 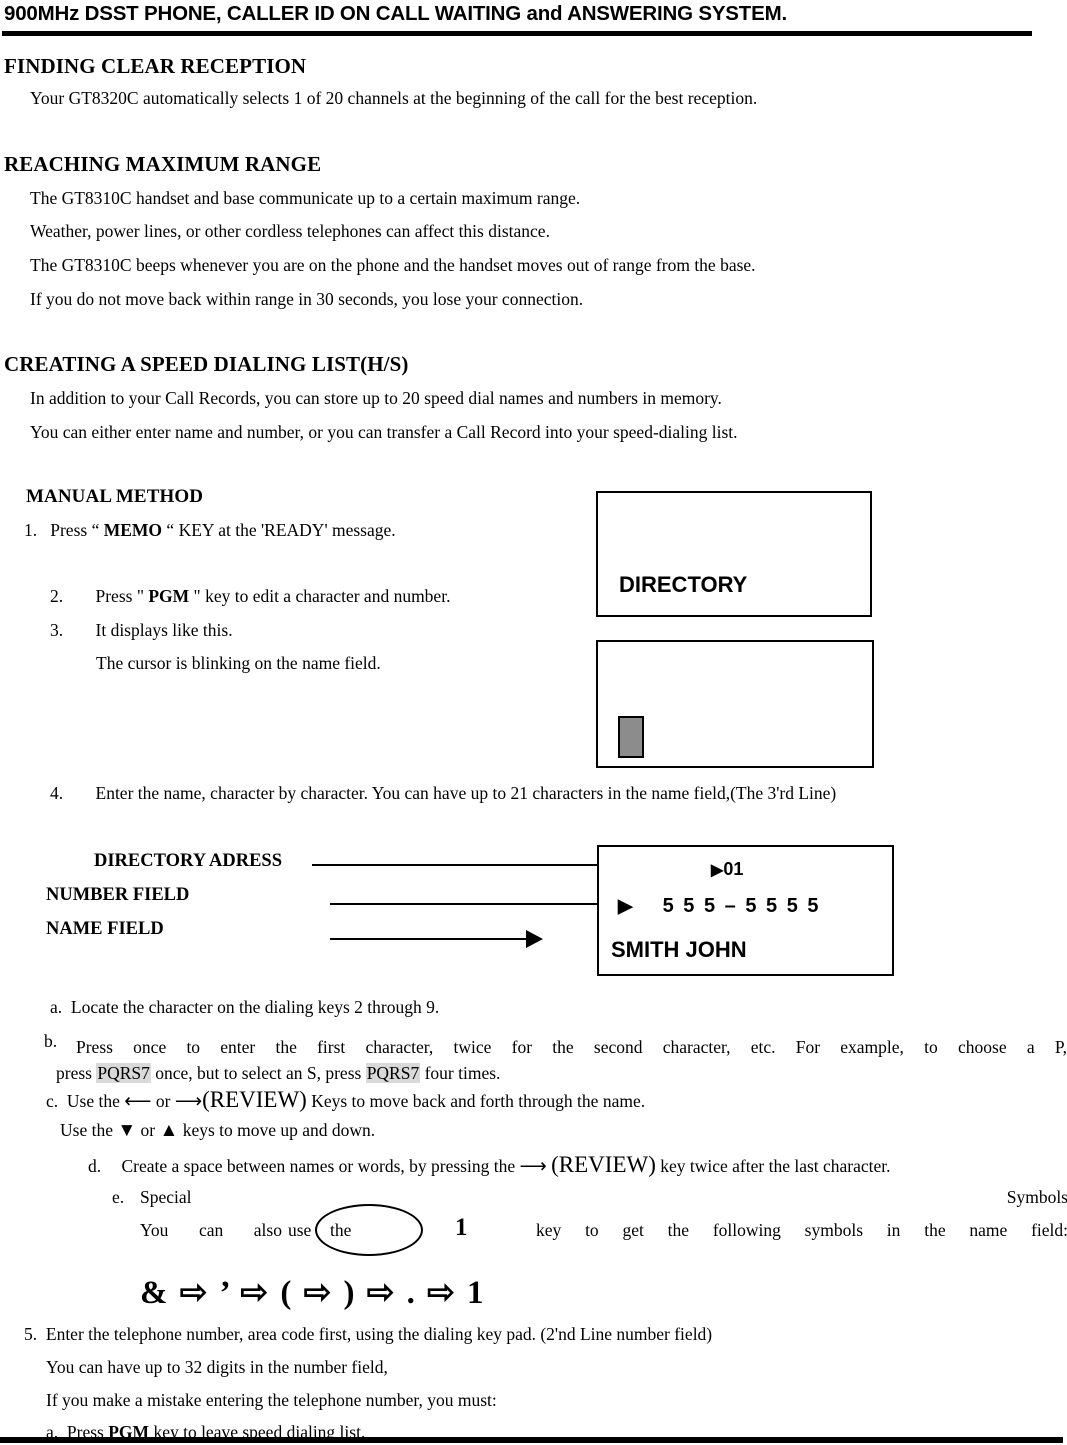 I want to click on substep-e-line2-left: You can also, so click(x=211, y=1230).